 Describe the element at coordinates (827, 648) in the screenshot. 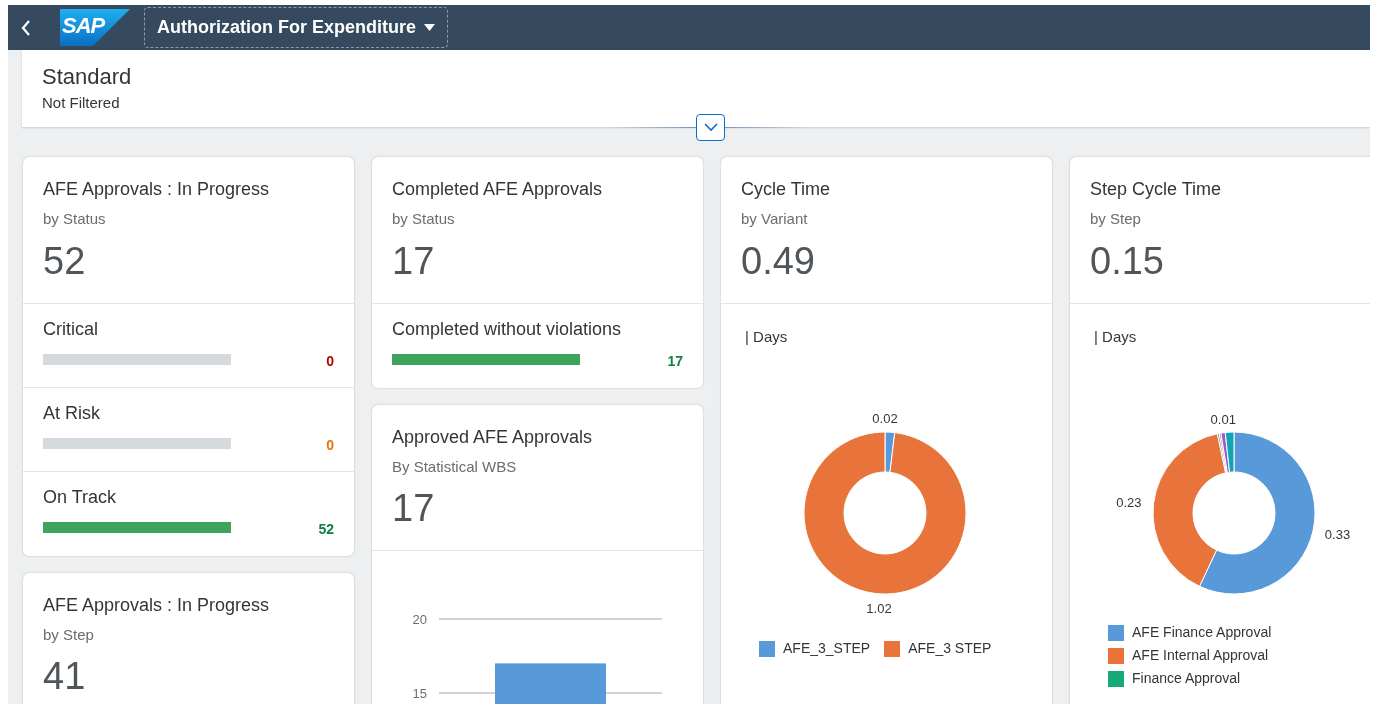

I see `legend-label: AFE_3_STEP` at that location.